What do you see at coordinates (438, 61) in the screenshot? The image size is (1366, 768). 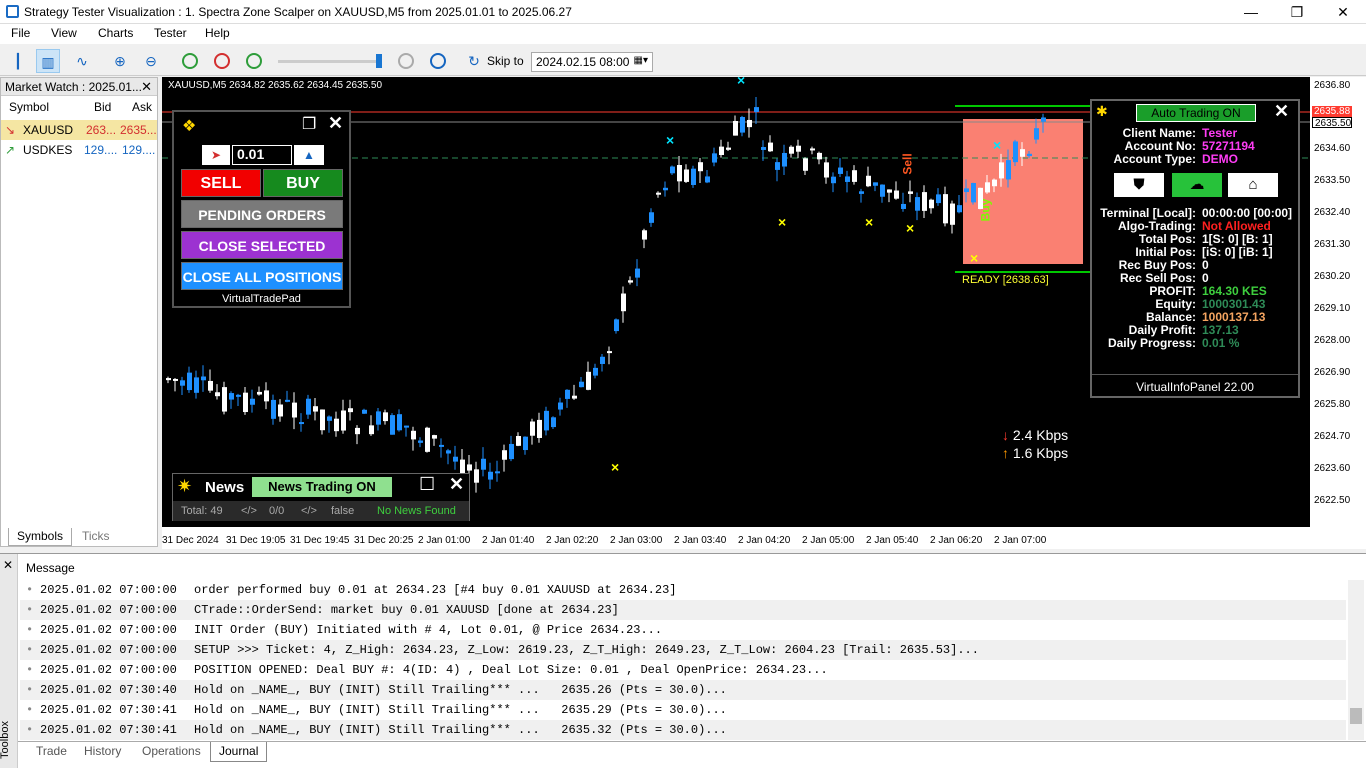 I see `skip-end-button` at bounding box center [438, 61].